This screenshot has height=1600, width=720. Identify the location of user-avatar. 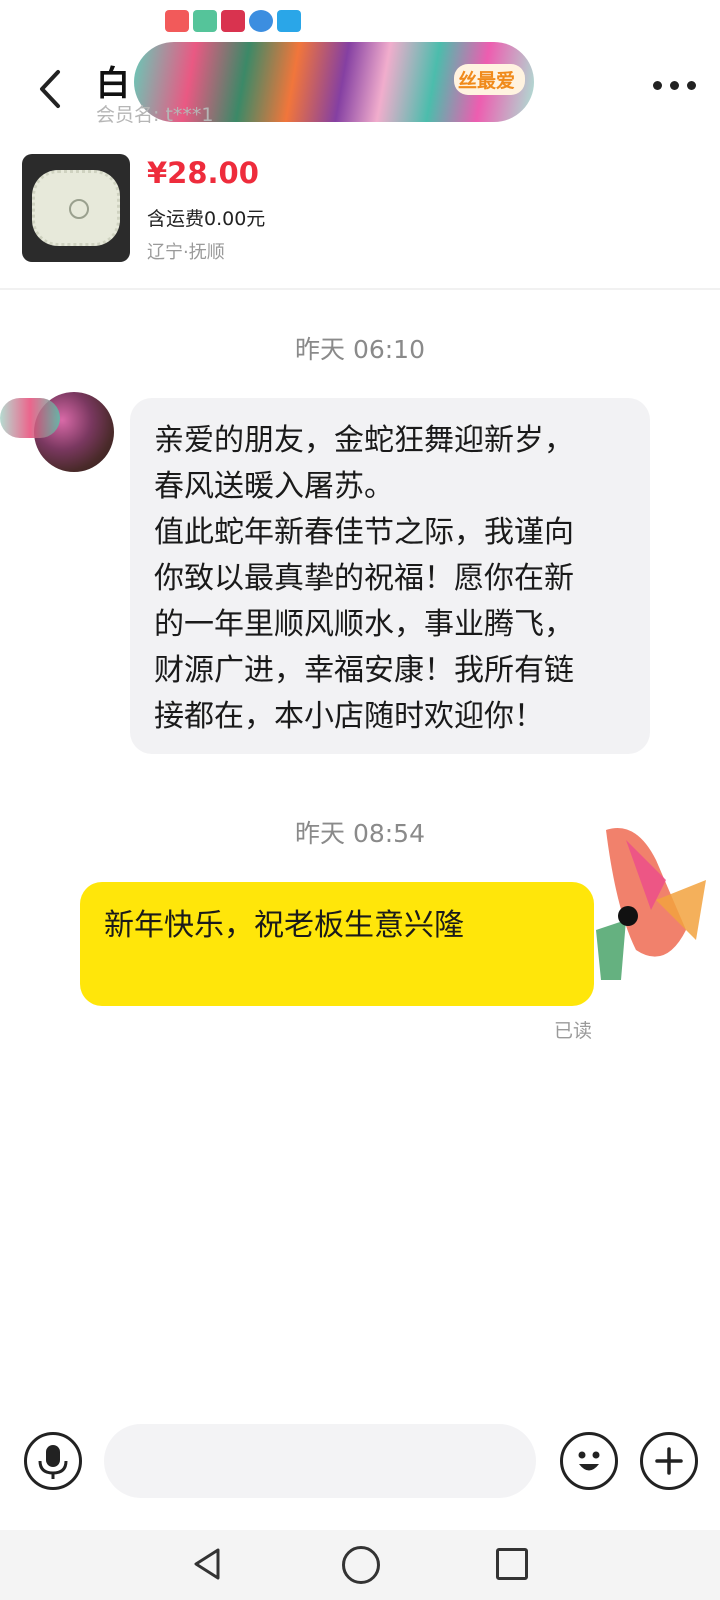
(656, 905).